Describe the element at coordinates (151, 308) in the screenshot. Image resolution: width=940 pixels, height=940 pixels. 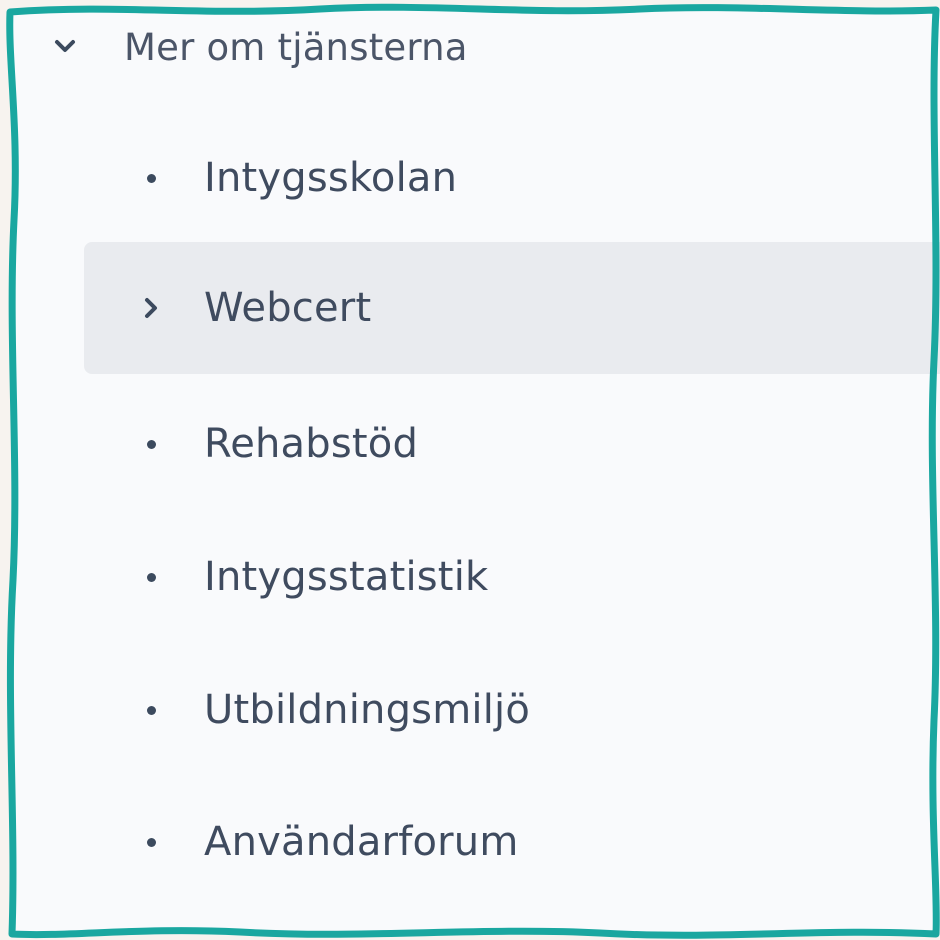
I see `chevron-right-icon` at that location.